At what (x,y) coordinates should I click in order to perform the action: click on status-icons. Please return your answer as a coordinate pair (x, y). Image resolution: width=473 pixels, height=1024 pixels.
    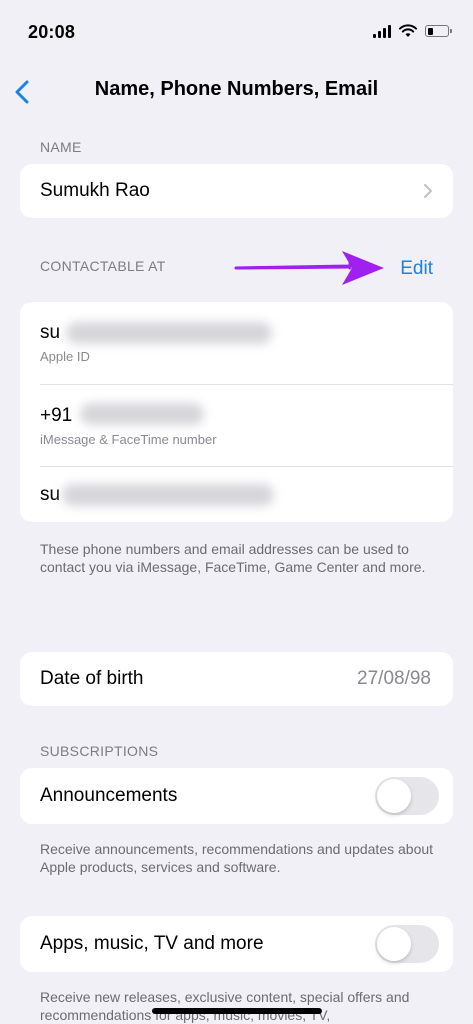
    Looking at the image, I should click on (412, 31).